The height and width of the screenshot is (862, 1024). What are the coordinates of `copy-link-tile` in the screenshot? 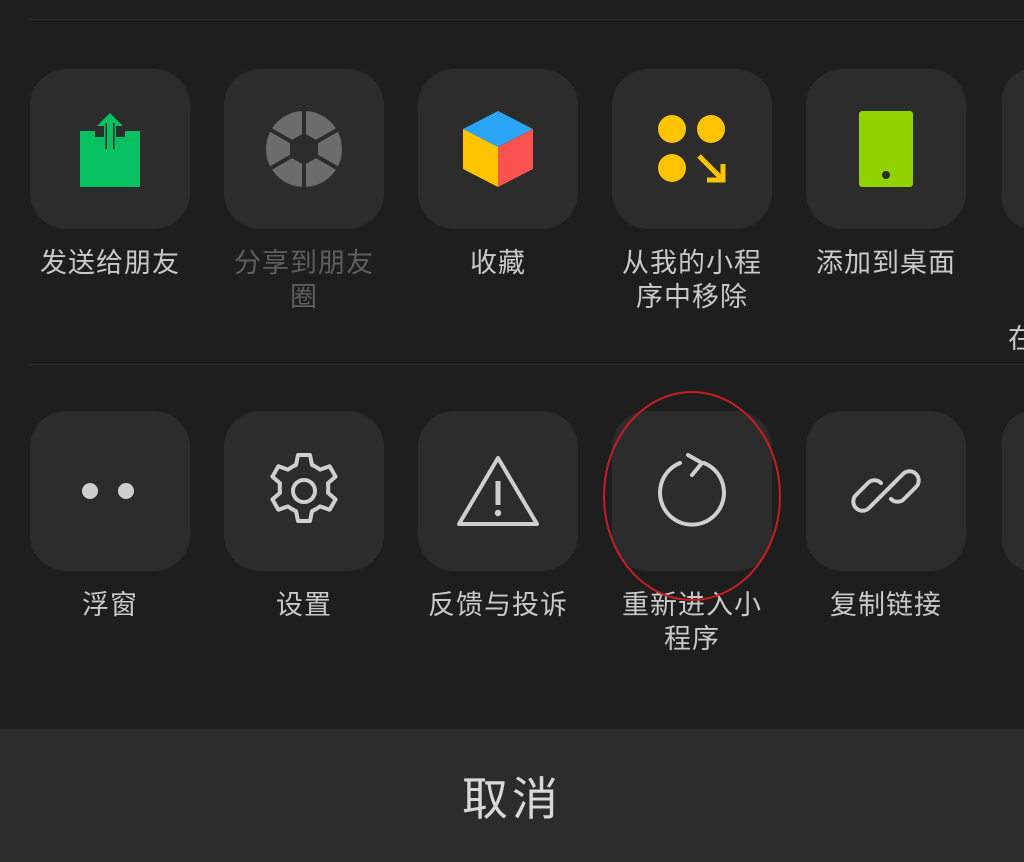 It's located at (886, 491).